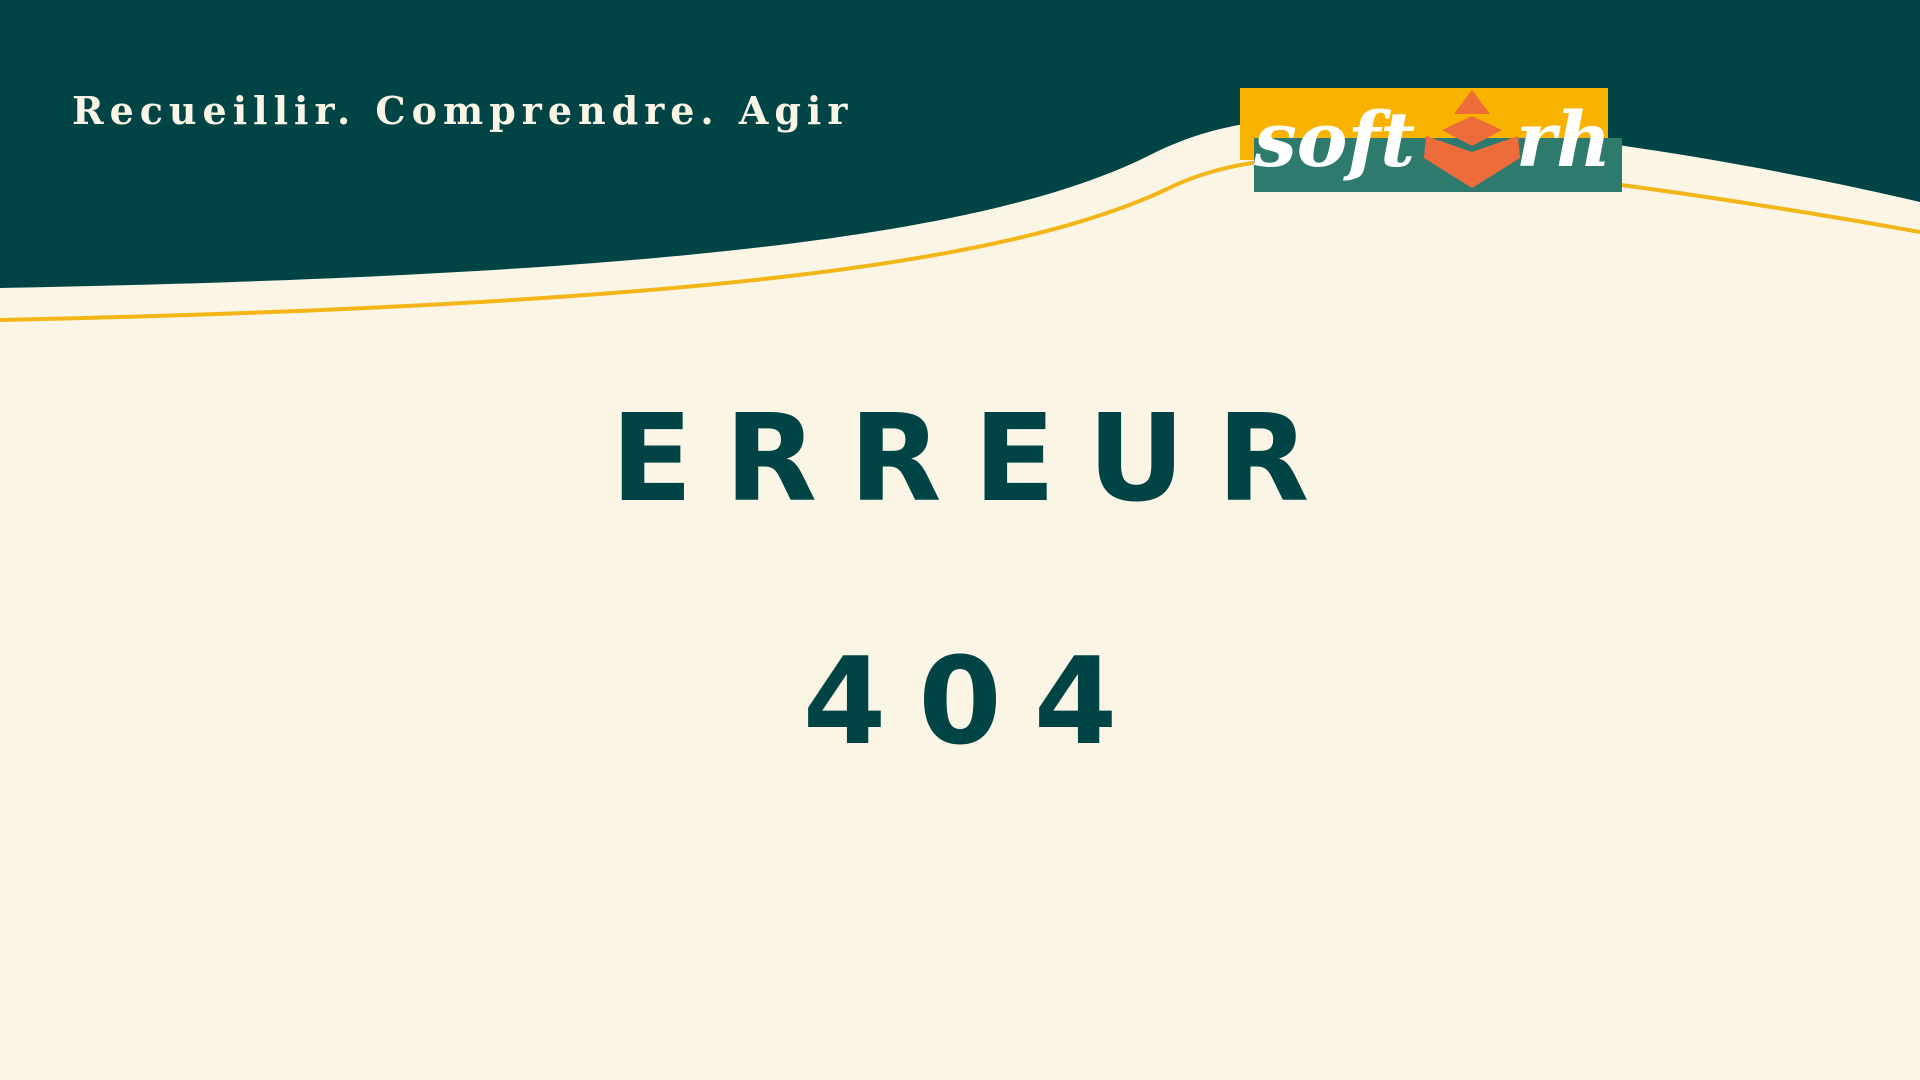 This screenshot has height=1080, width=1920. What do you see at coordinates (1563, 139) in the screenshot?
I see `logo-text-rh: rh` at bounding box center [1563, 139].